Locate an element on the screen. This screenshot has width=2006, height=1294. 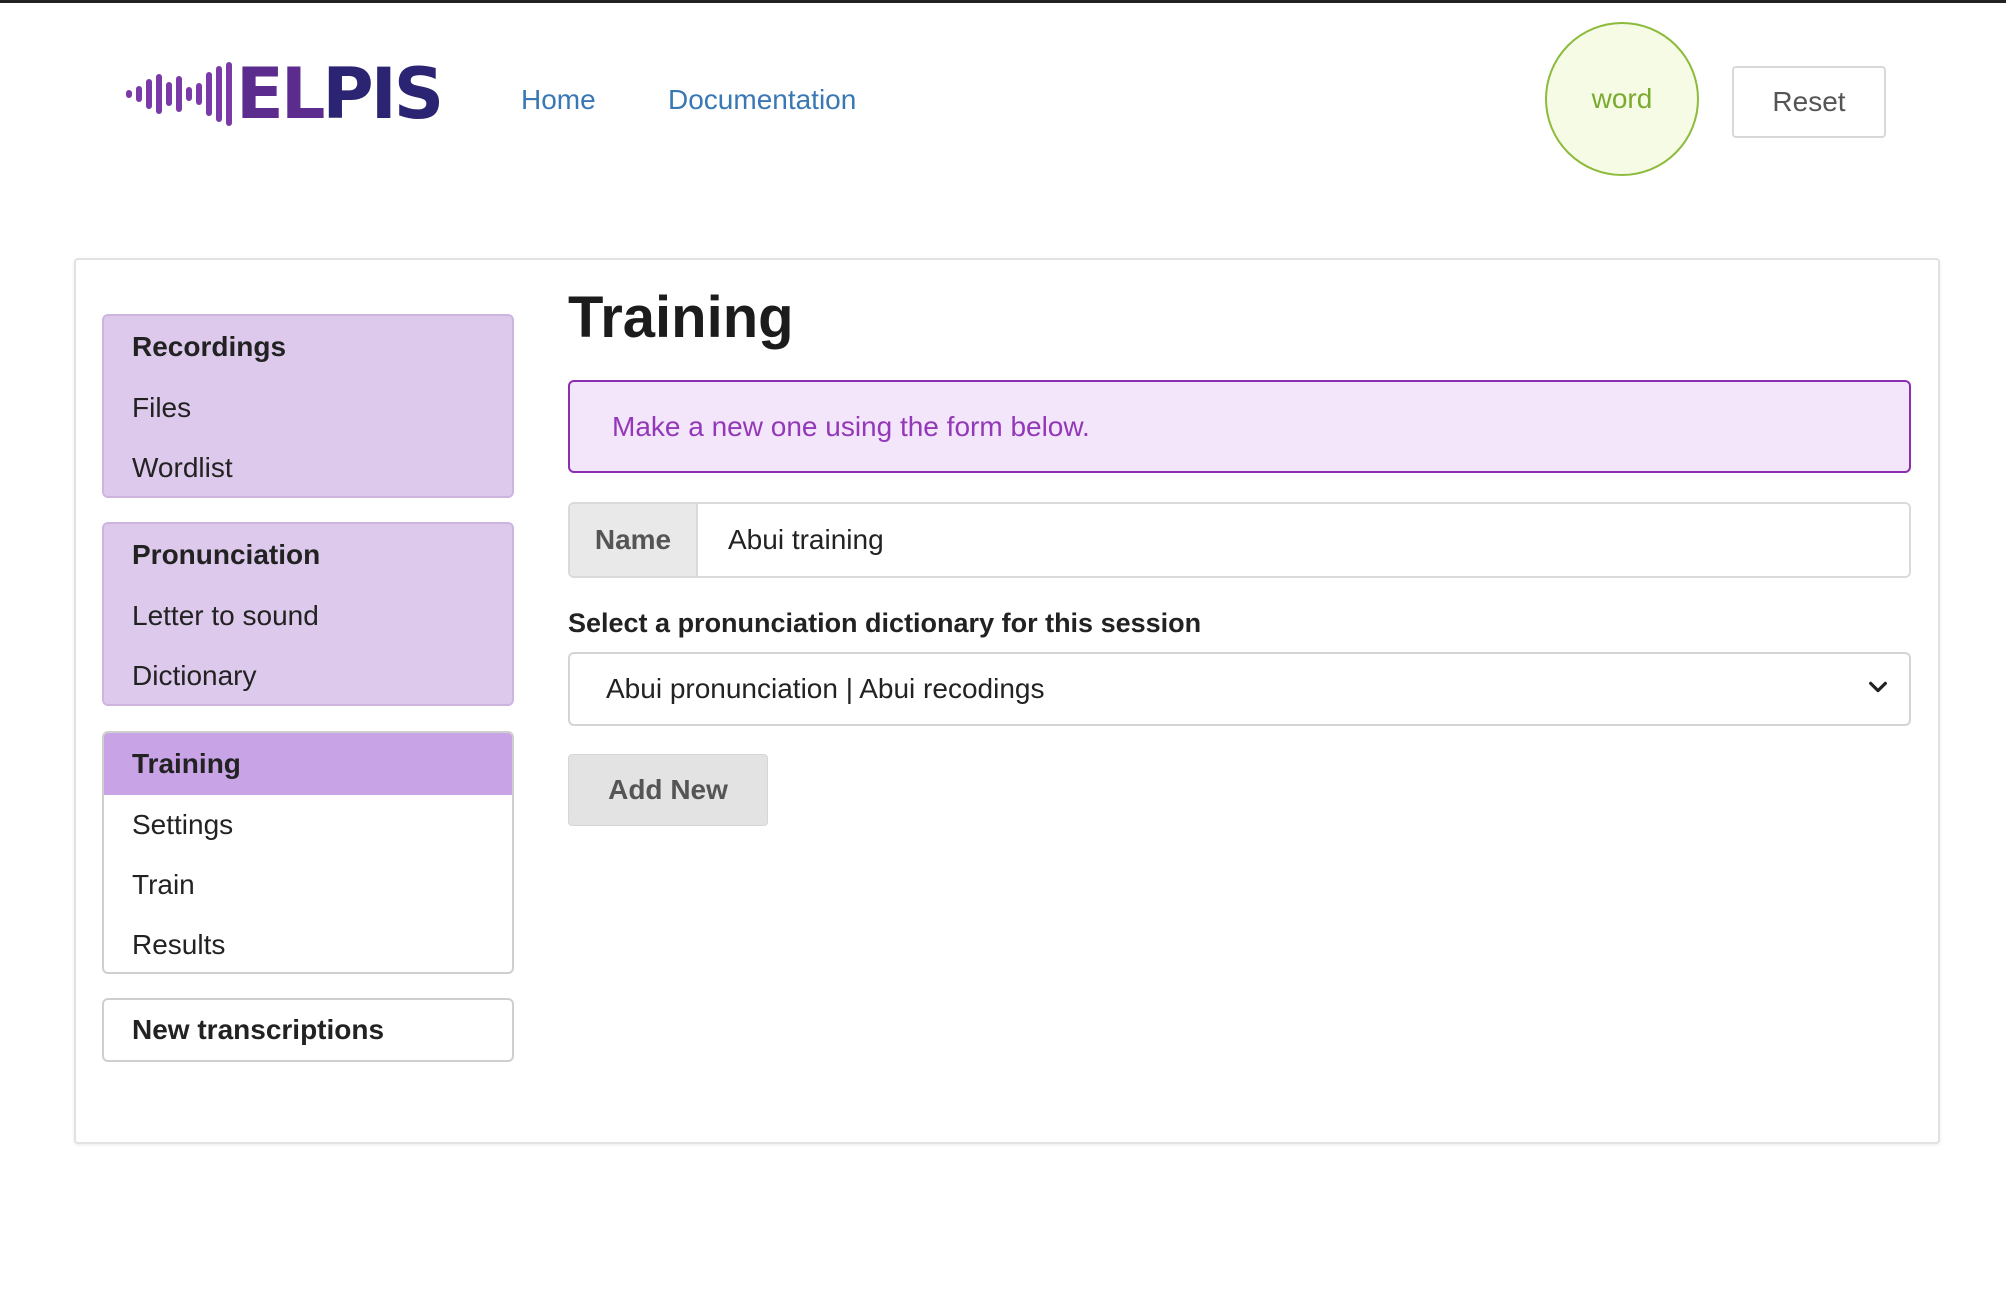
logo-pis-segment: PIS is located at coordinates (383, 94).